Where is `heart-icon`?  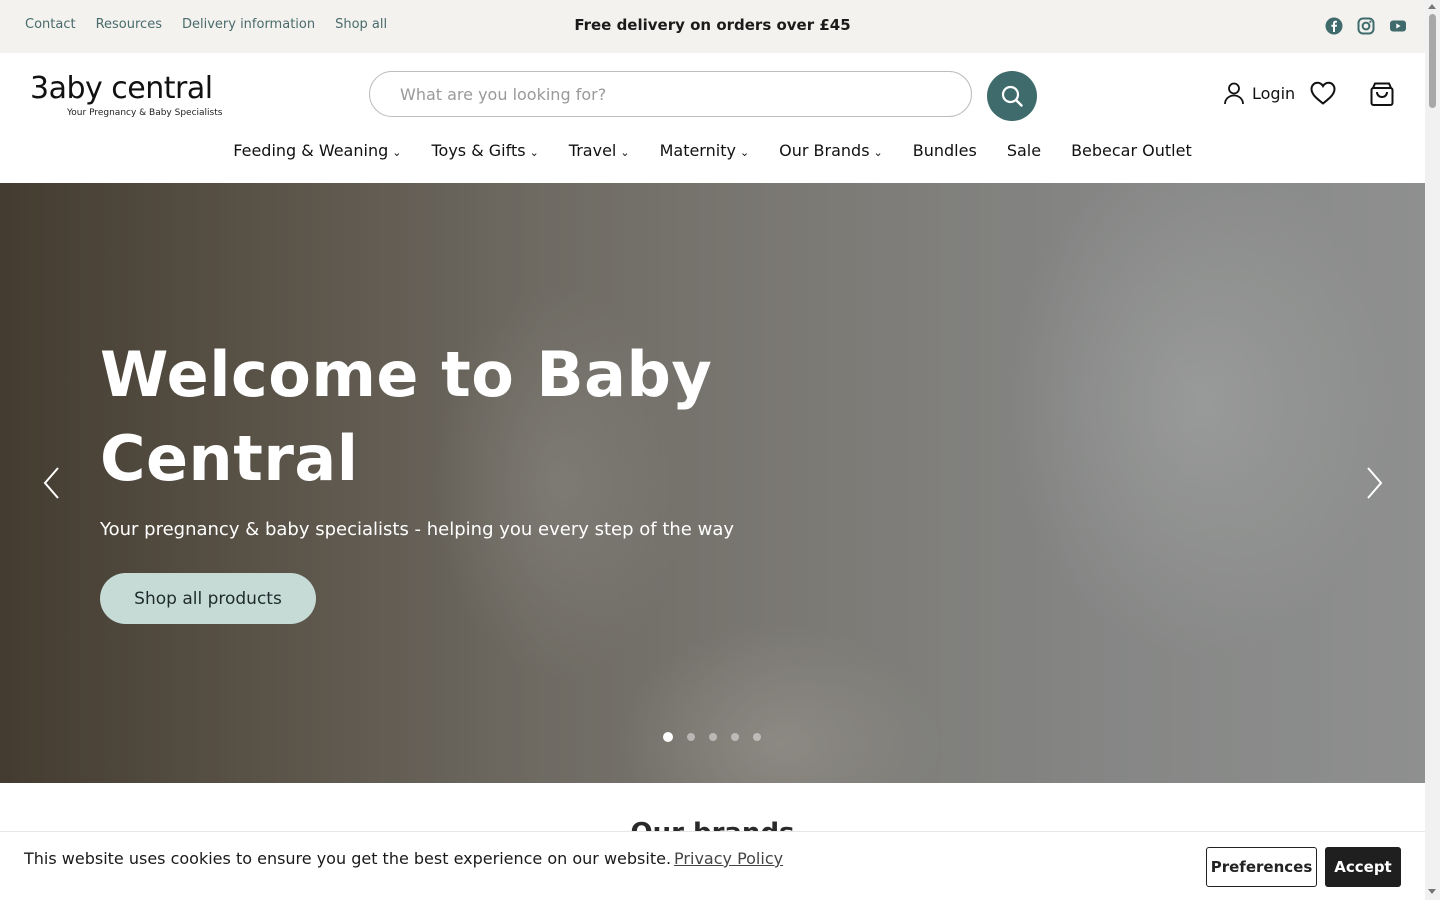
heart-icon is located at coordinates (1323, 93).